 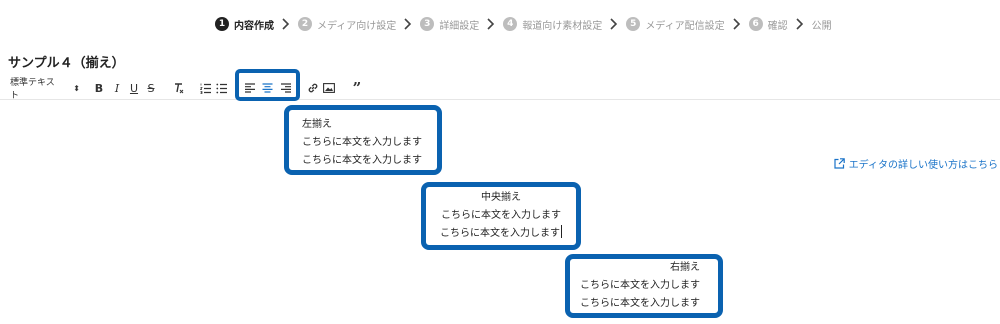 What do you see at coordinates (685, 26) in the screenshot?
I see `step-label: メディア配信設定` at bounding box center [685, 26].